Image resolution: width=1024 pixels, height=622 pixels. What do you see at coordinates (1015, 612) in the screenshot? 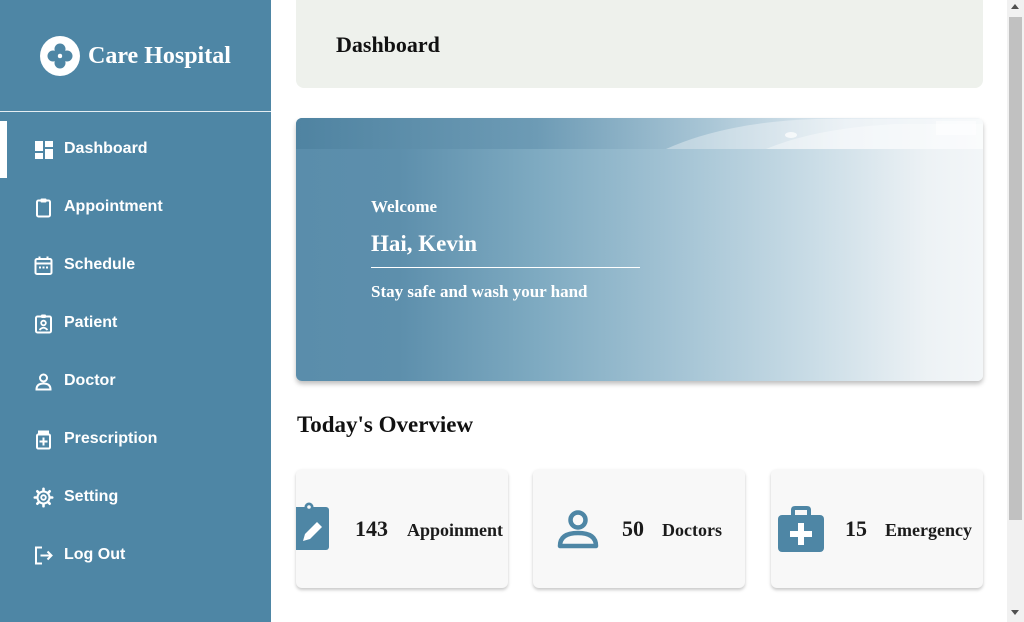
I see `scroll-down-arrow-icon` at bounding box center [1015, 612].